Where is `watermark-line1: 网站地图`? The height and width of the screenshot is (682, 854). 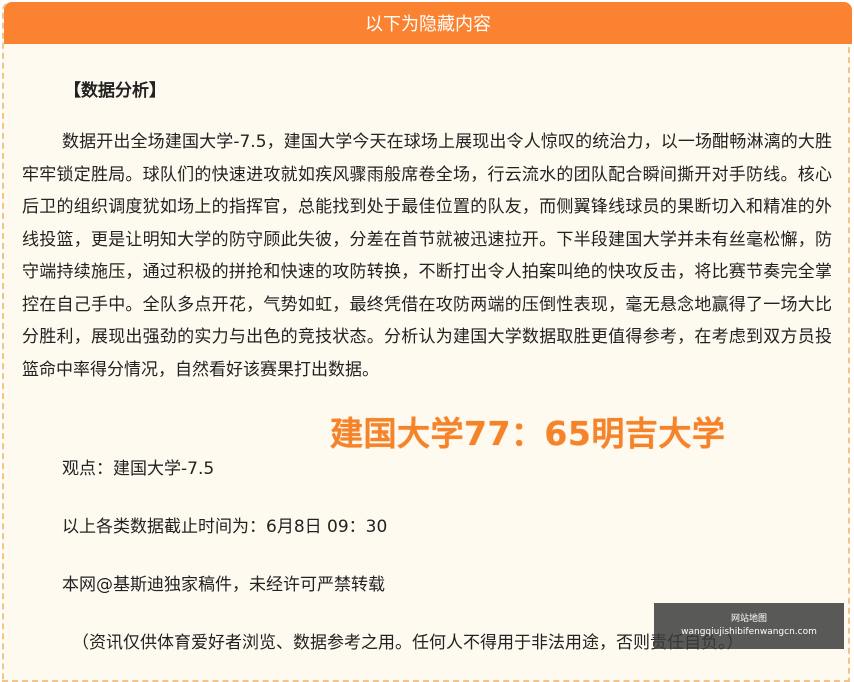 watermark-line1: 网站地图 is located at coordinates (748, 619).